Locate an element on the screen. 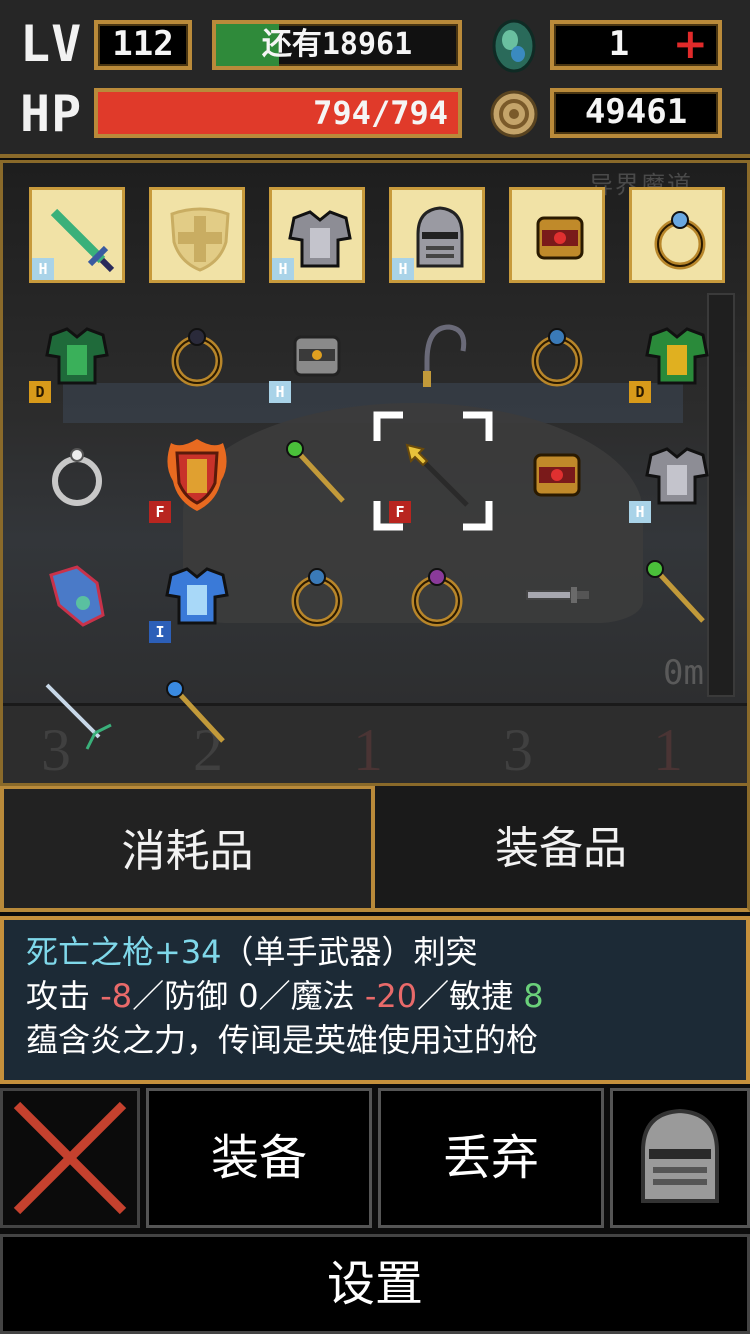 This screenshot has width=750, height=1334. whip-icon is located at coordinates (437, 355).